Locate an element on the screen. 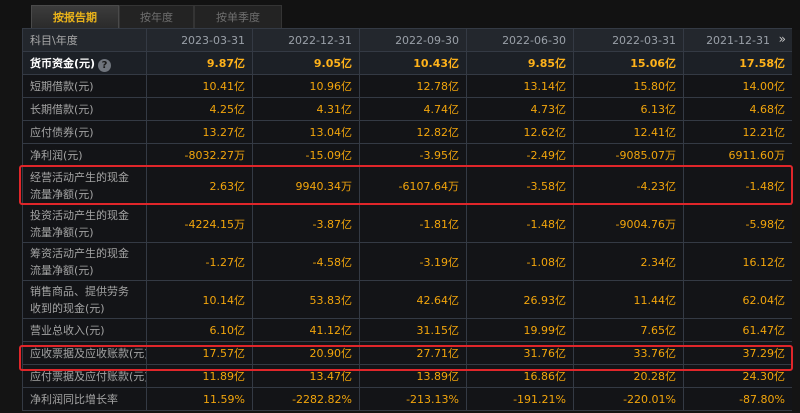 The width and height of the screenshot is (800, 413). row-label: 销售商品、提供劳务收到的现金(元) is located at coordinates (84, 299).